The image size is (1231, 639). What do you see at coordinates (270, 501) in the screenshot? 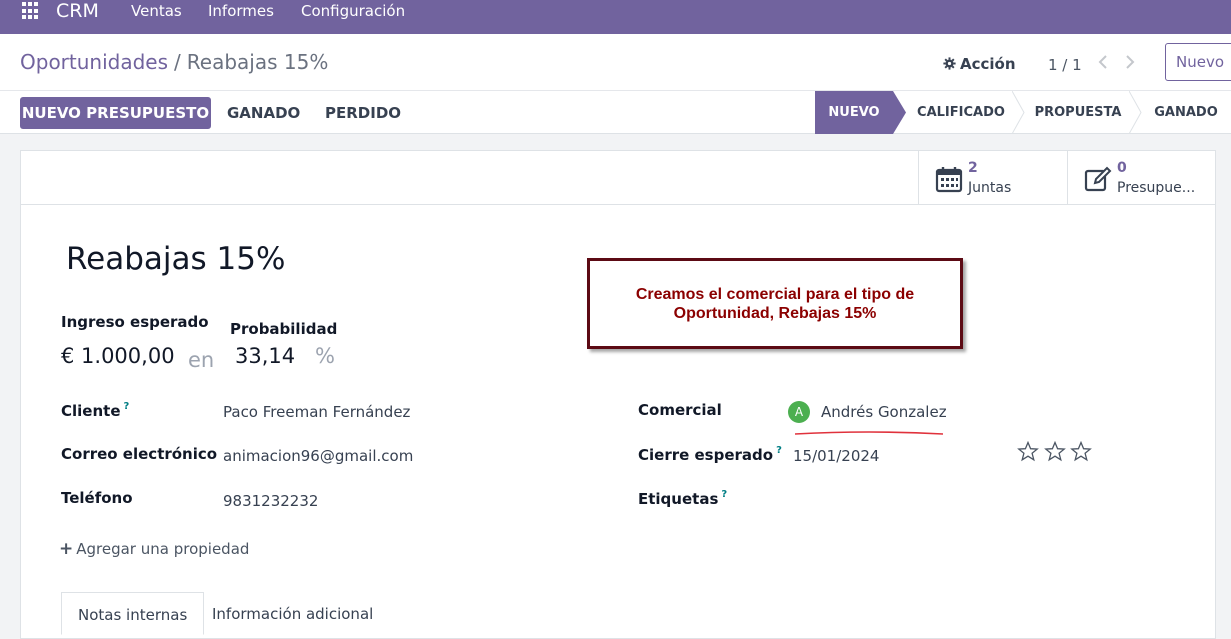
I see `phone-field: 9831232232` at bounding box center [270, 501].